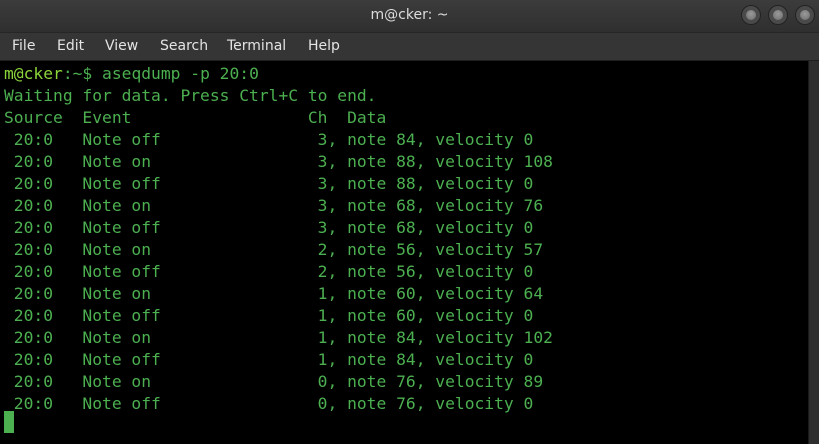 The width and height of the screenshot is (819, 444). I want to click on event-row: 20:0 Note on 1, note 60, velocity 64, so click(274, 293).